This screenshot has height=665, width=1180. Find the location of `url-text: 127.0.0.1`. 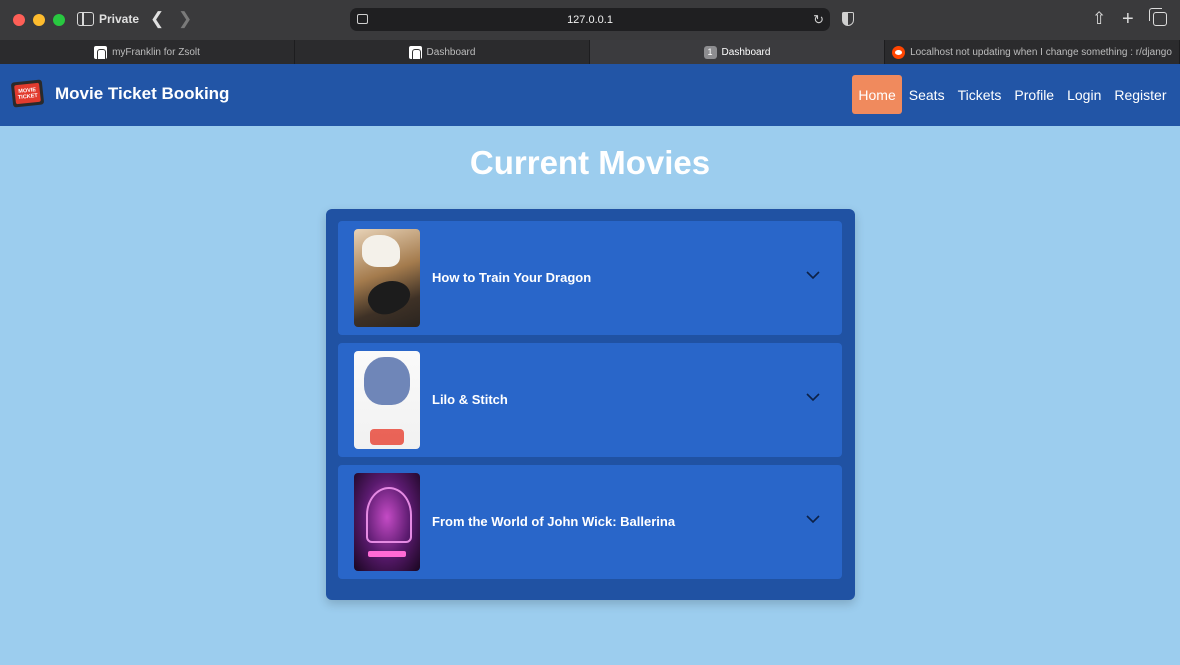

url-text: 127.0.0.1 is located at coordinates (590, 19).